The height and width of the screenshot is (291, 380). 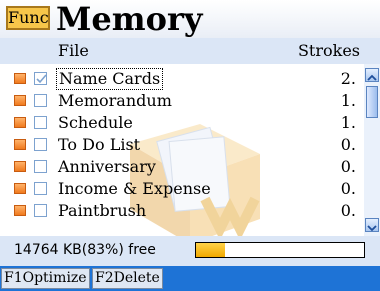 I want to click on func-button: Func, so click(x=28, y=18).